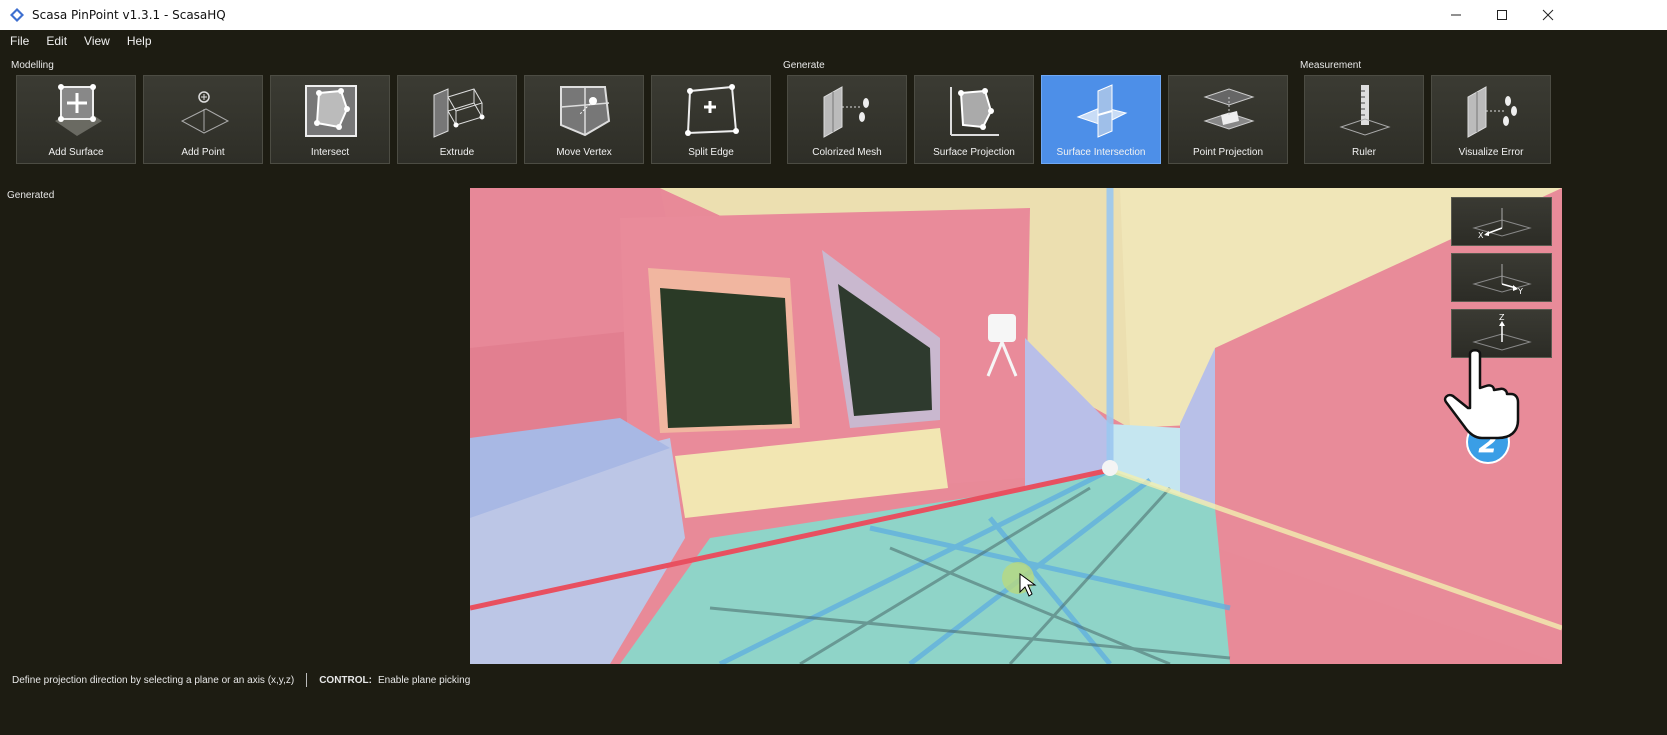  Describe the element at coordinates (974, 111) in the screenshot. I see `surface-projection-icon` at that location.